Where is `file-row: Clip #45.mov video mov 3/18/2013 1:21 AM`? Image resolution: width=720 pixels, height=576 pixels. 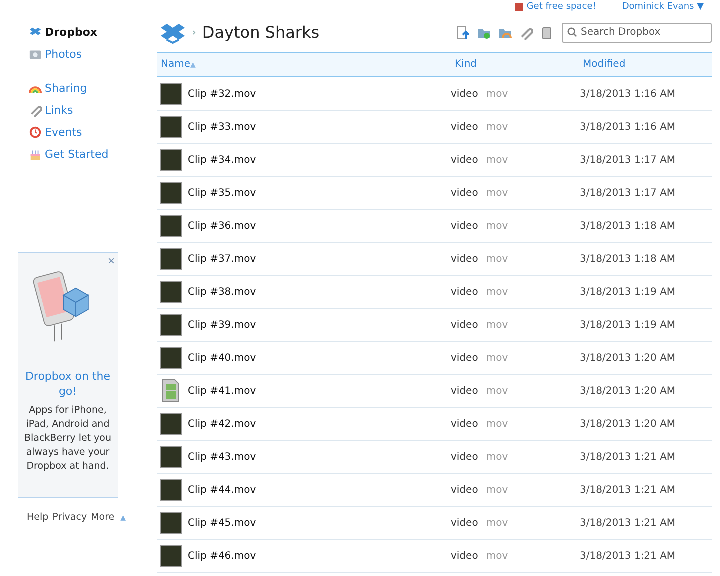 file-row: Clip #45.mov video mov 3/18/2013 1:21 AM is located at coordinates (434, 523).